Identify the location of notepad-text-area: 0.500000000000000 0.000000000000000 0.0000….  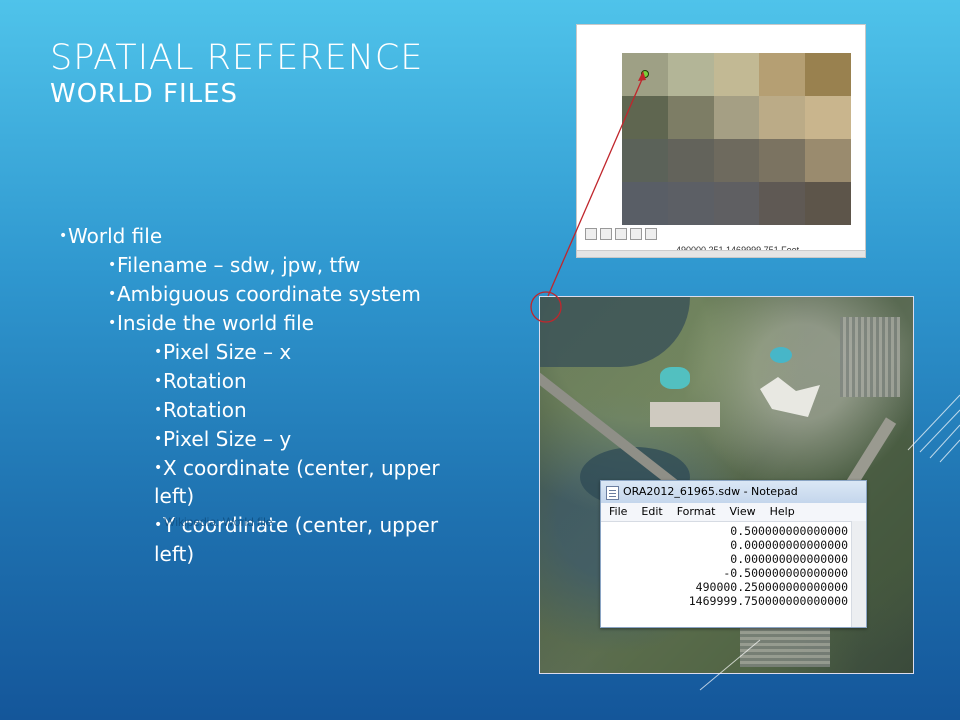
(733, 565).